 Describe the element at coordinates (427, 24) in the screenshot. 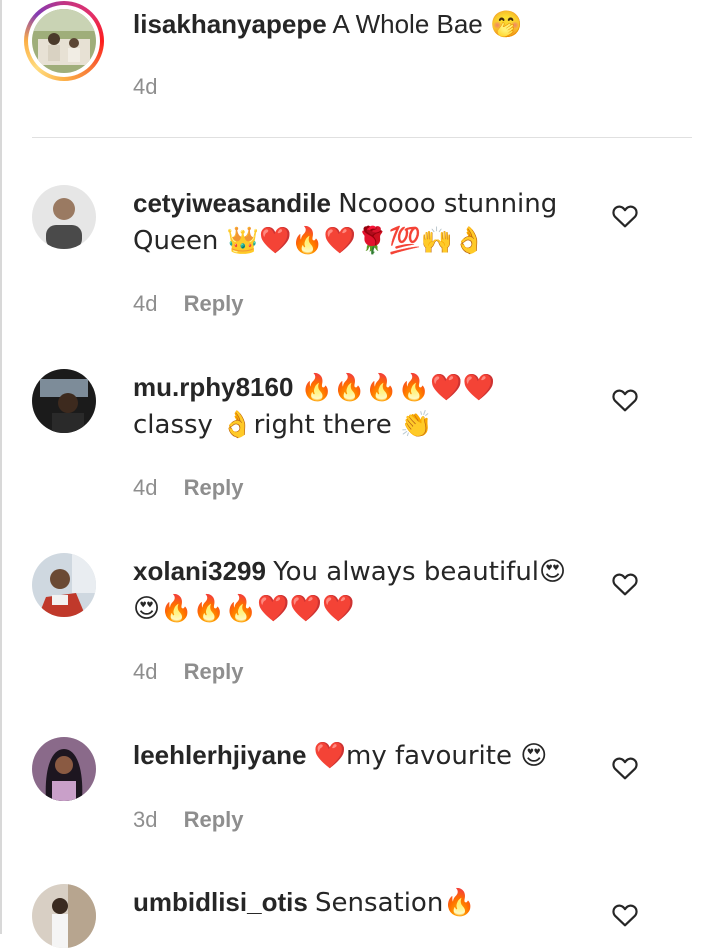

I see `caption-body: A Whole Bae 🤭` at that location.